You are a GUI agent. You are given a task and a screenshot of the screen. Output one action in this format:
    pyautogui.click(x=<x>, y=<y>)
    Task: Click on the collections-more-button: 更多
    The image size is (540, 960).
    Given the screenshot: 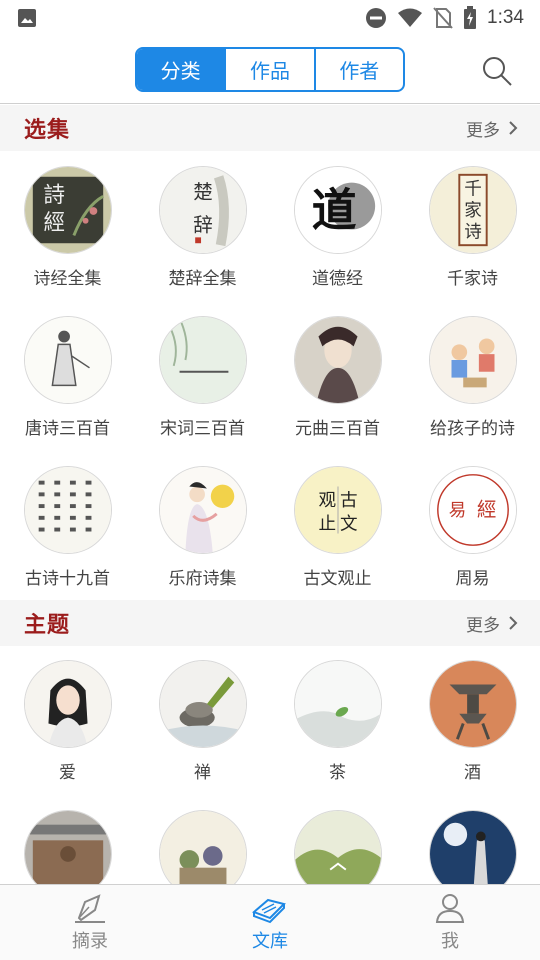 What is the action you would take?
    pyautogui.click(x=492, y=128)
    